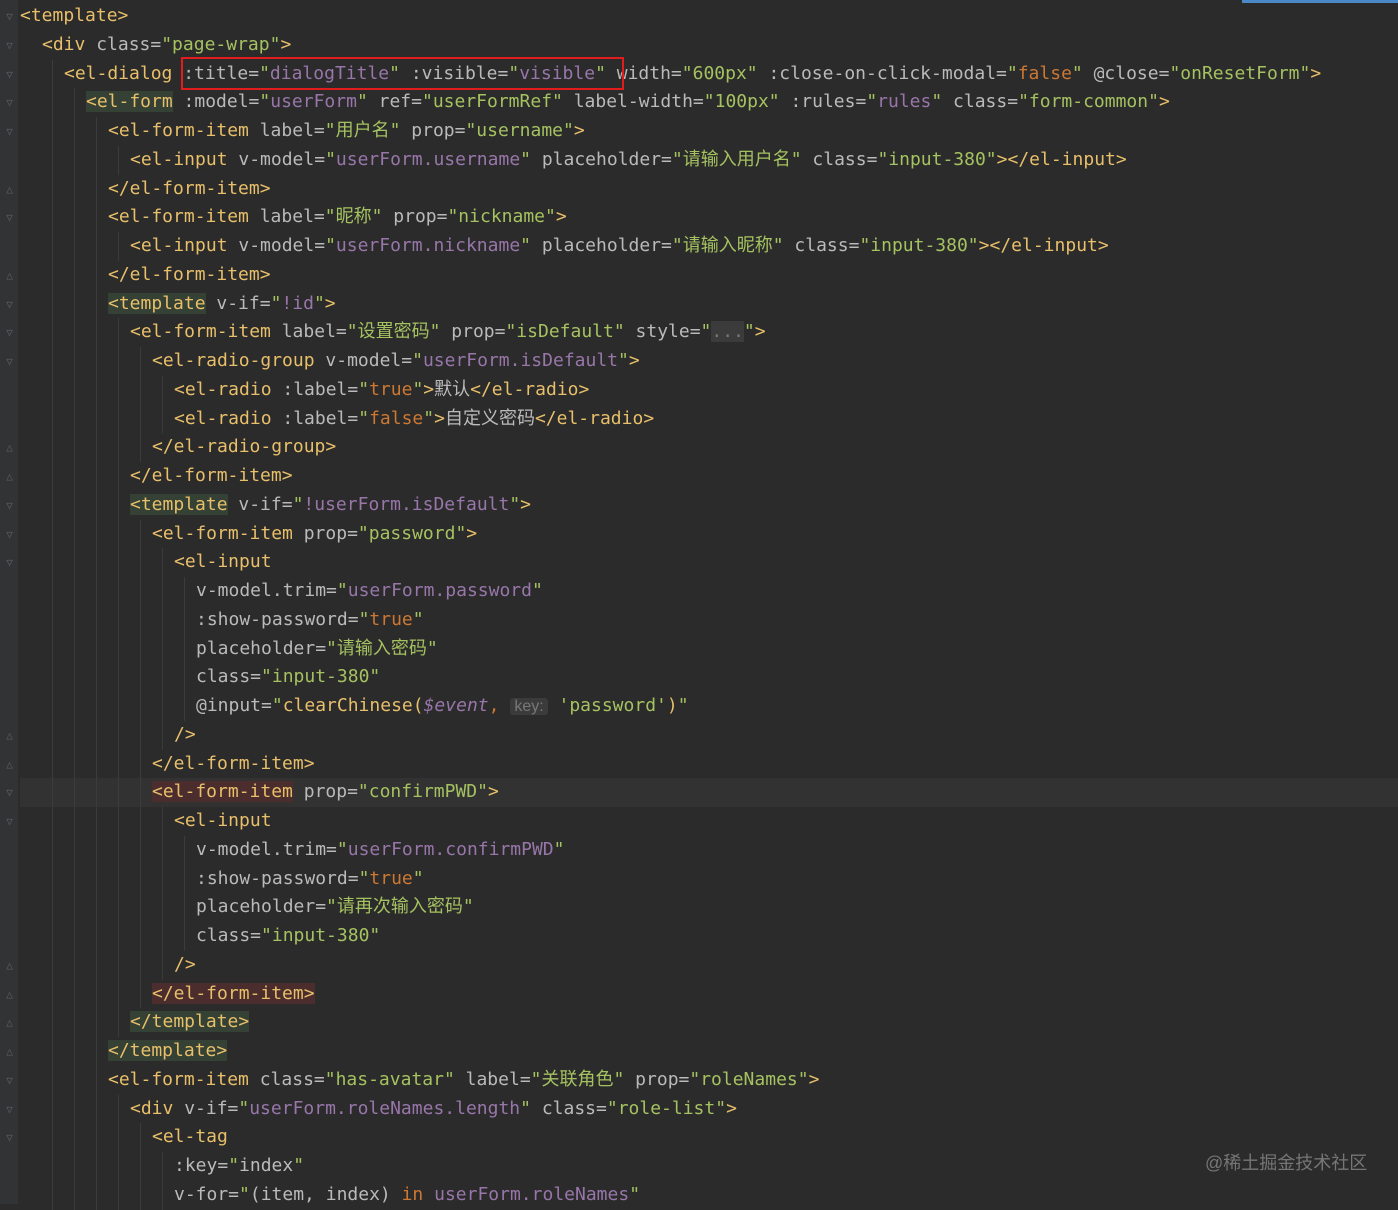  I want to click on code-line: placeholder="请再次输入密码", so click(709, 907).